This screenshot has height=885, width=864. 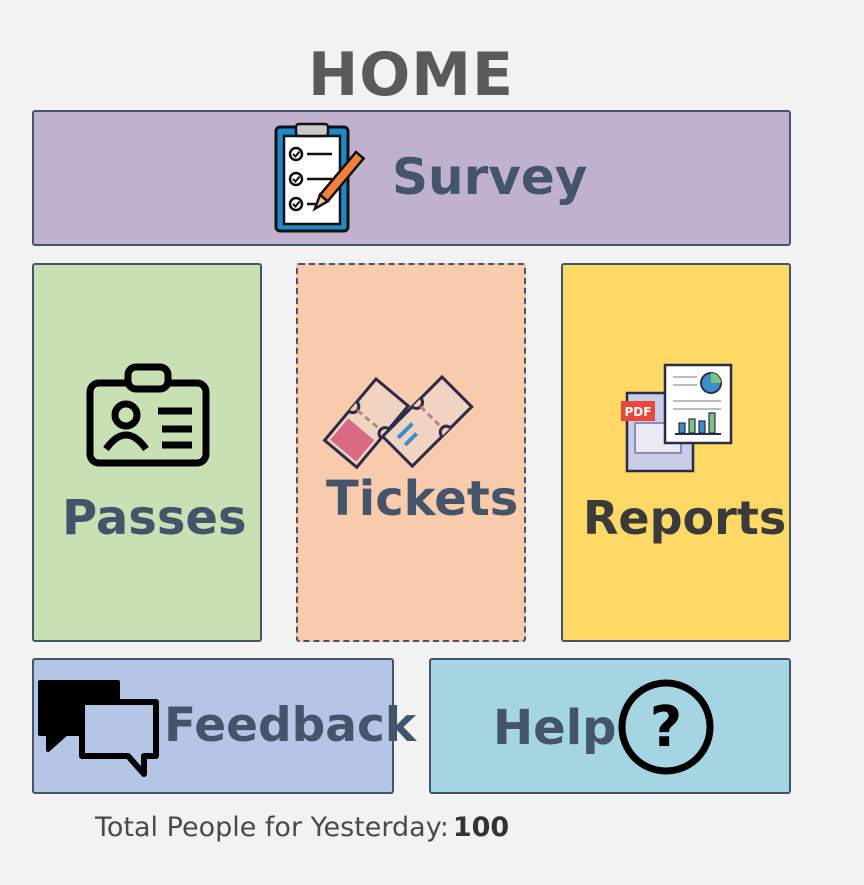 I want to click on help-label: Help, so click(x=555, y=728).